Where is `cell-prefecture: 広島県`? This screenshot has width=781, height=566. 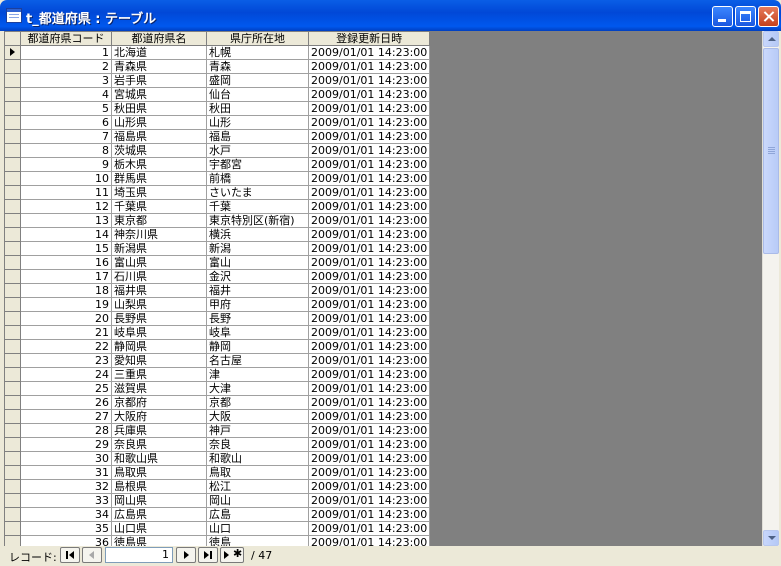
cell-prefecture: 広島県 is located at coordinates (159, 514).